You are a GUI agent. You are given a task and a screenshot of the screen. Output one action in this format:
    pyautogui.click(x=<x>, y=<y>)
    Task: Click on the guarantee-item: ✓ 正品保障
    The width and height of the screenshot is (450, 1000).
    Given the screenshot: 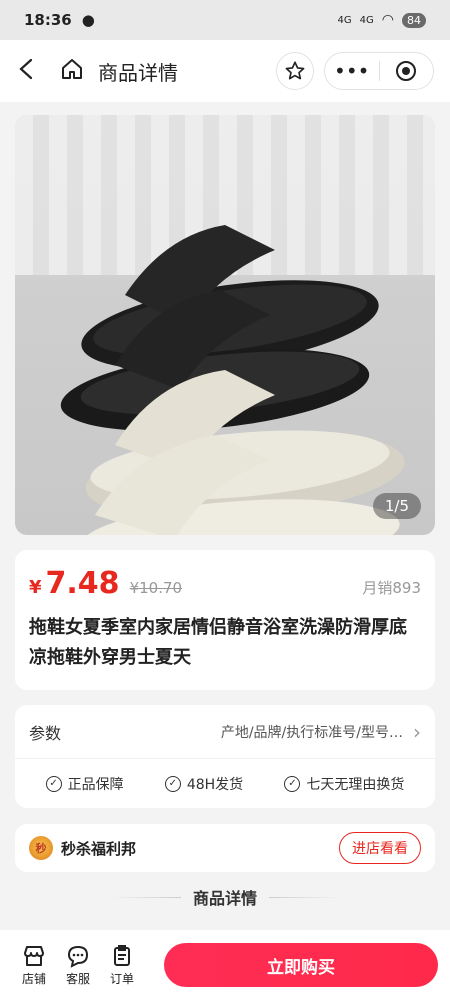 What is the action you would take?
    pyautogui.click(x=84, y=784)
    